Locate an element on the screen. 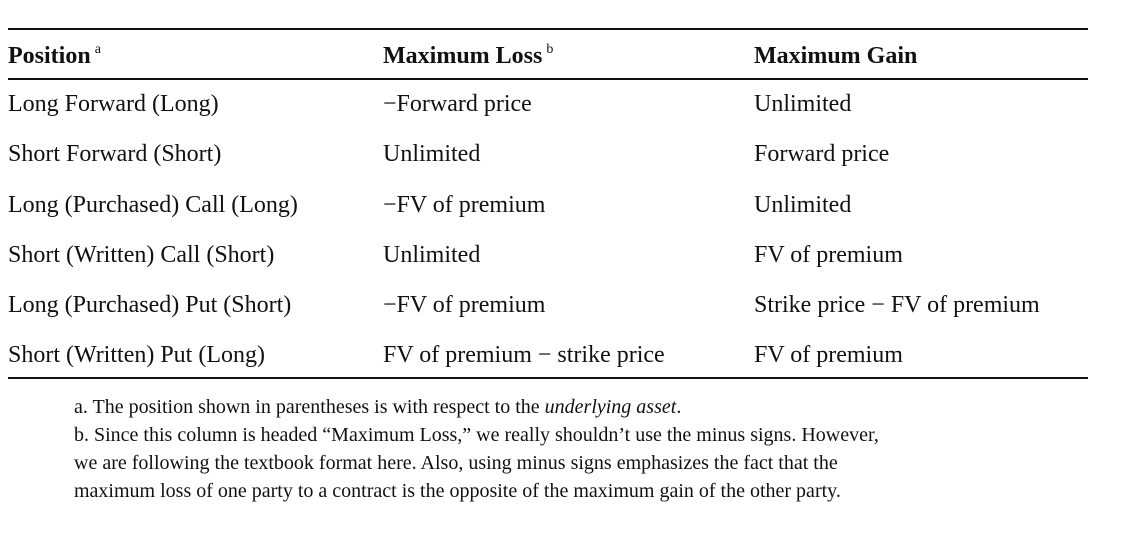 This screenshot has height=535, width=1127. cell-position: Long (Purchased) Call (Long) is located at coordinates (153, 205).